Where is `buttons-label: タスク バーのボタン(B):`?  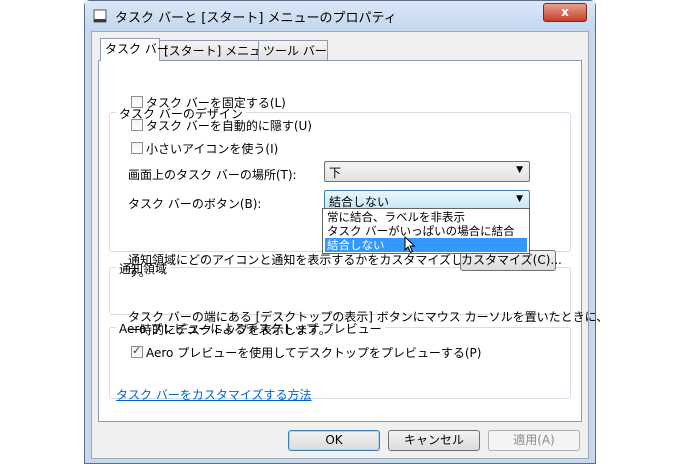 buttons-label: タスク バーのボタン(B): is located at coordinates (195, 204).